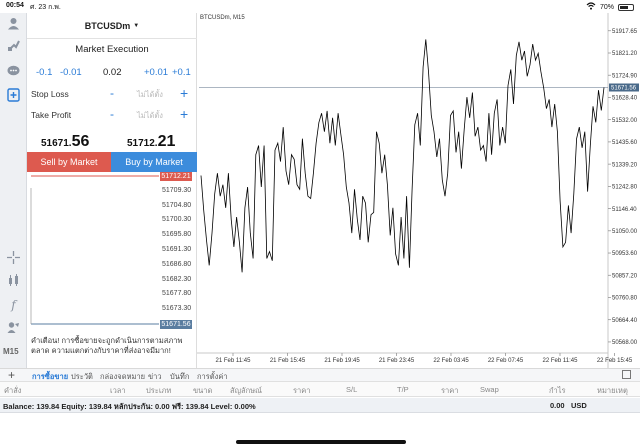 This screenshot has height=447, width=640. I want to click on tick-chart-price-label: 51673.30, so click(177, 309).